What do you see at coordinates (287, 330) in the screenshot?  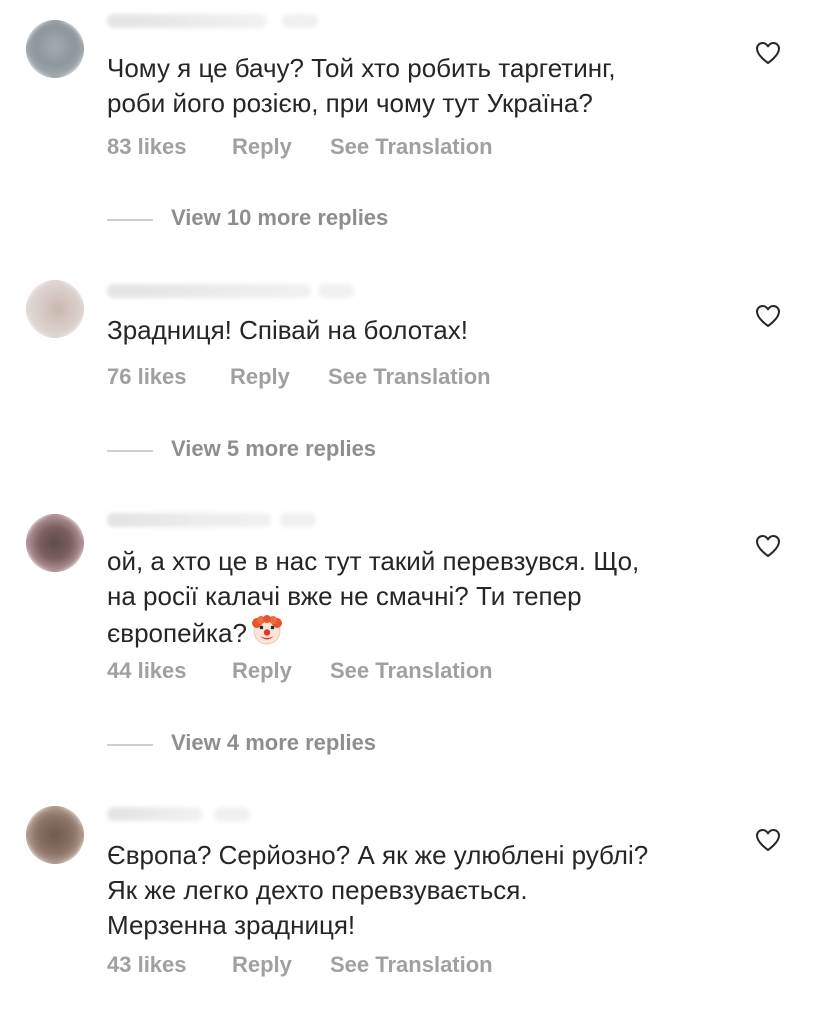 I see `comment-text-line: Зрадниця! Співай на болотах!` at bounding box center [287, 330].